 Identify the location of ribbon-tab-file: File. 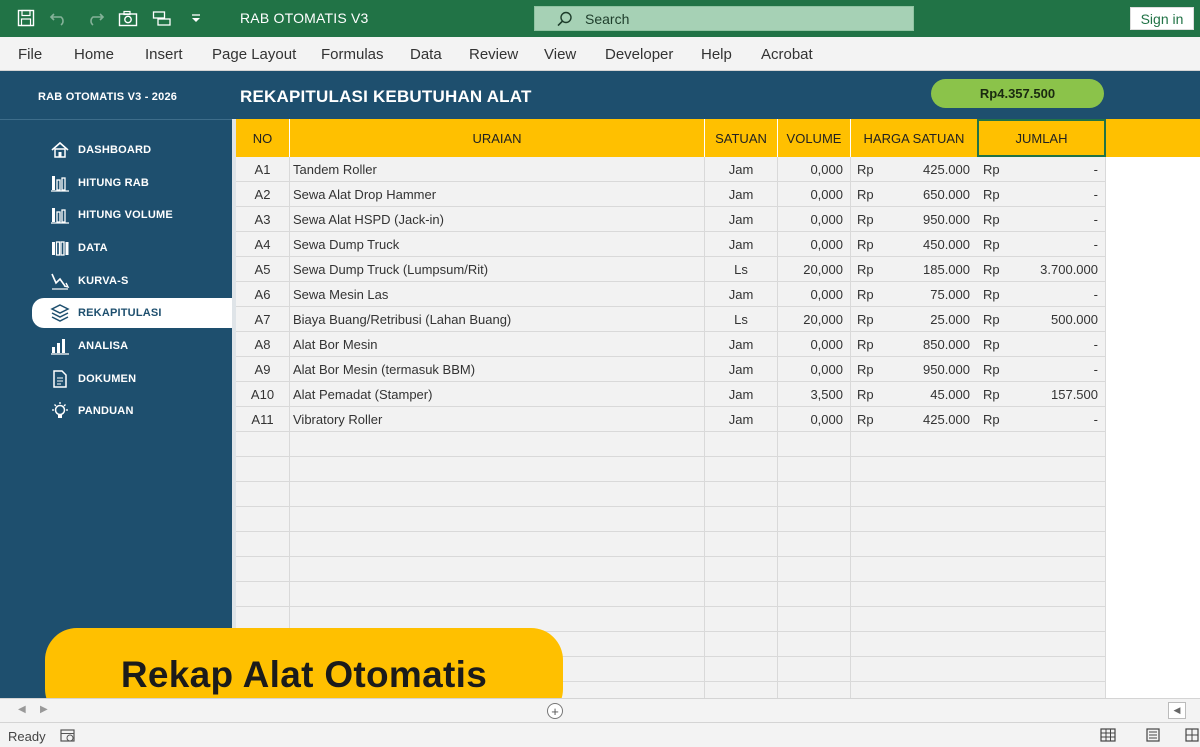
(30, 54).